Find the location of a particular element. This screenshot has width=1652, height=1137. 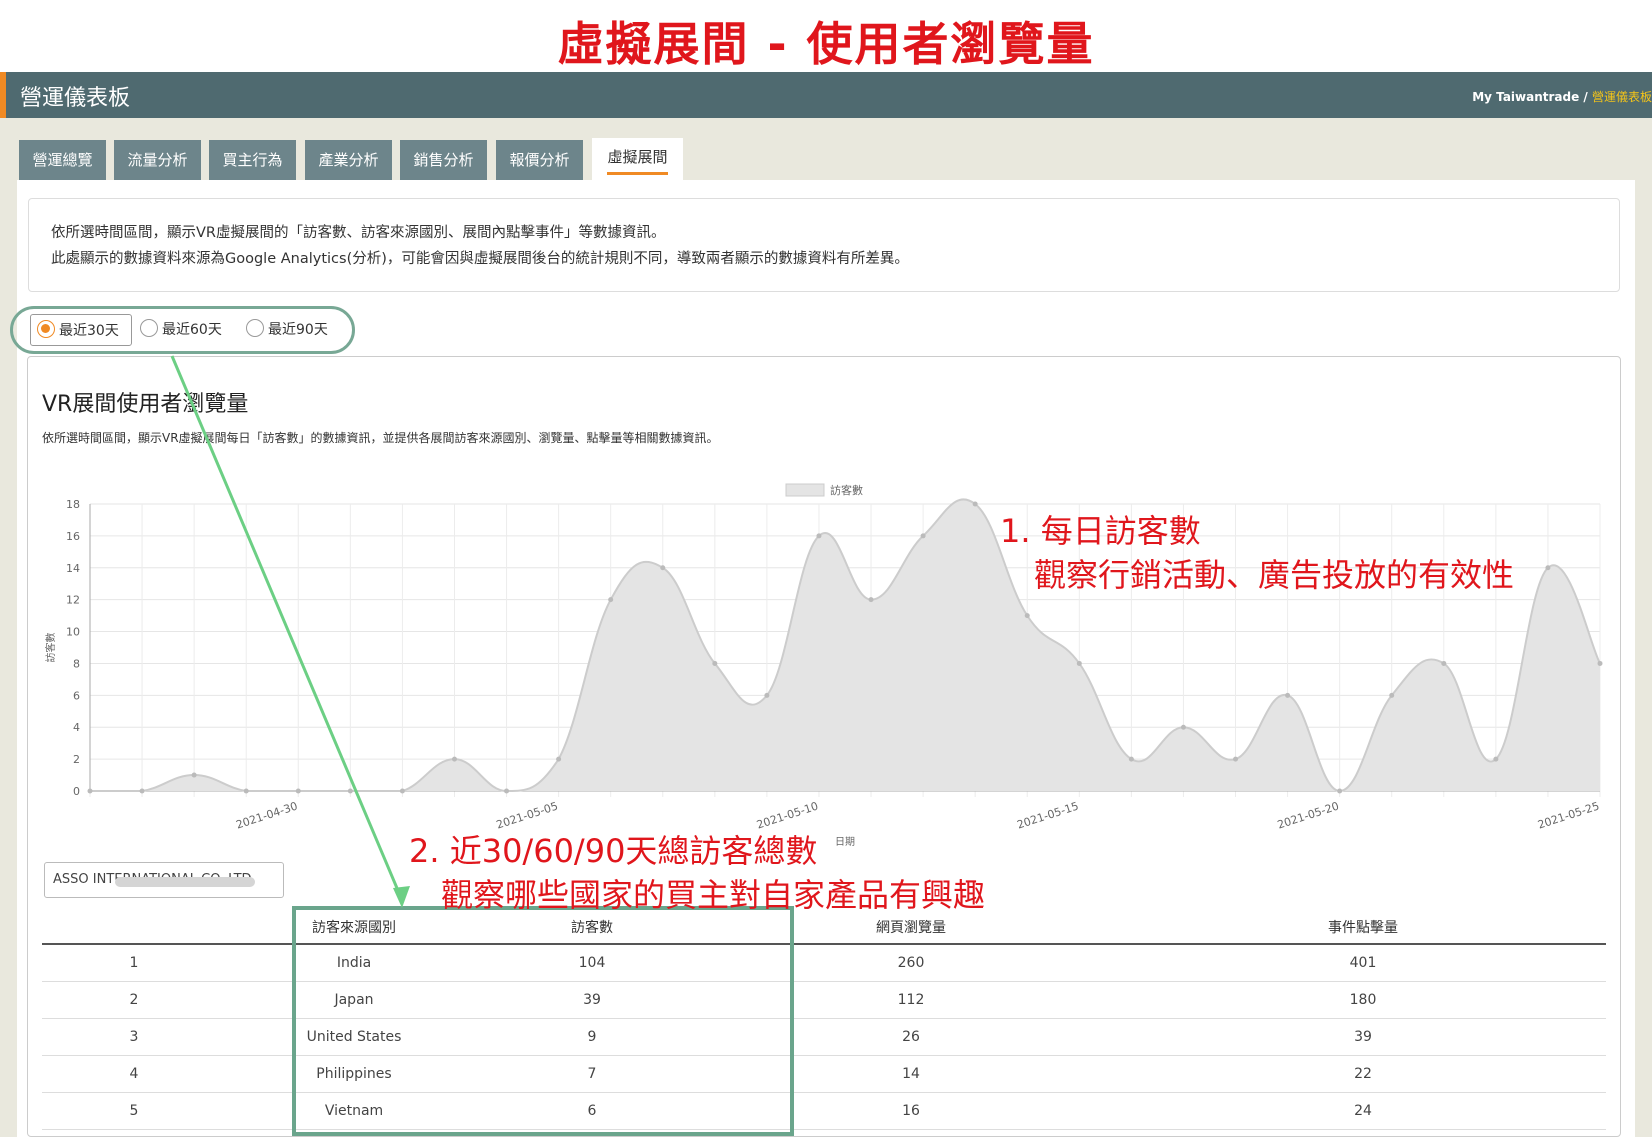

legend-label: 訪客數 is located at coordinates (846, 490).